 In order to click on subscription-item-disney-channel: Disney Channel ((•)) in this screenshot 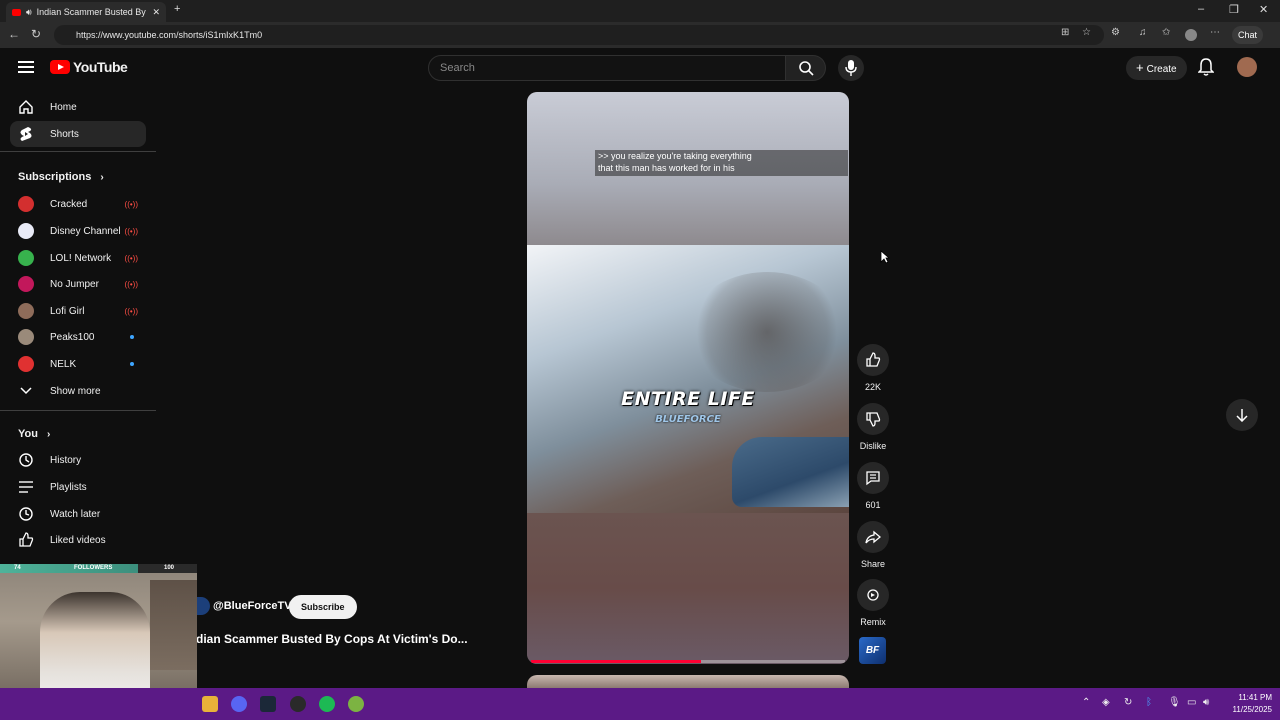, I will do `click(78, 231)`.